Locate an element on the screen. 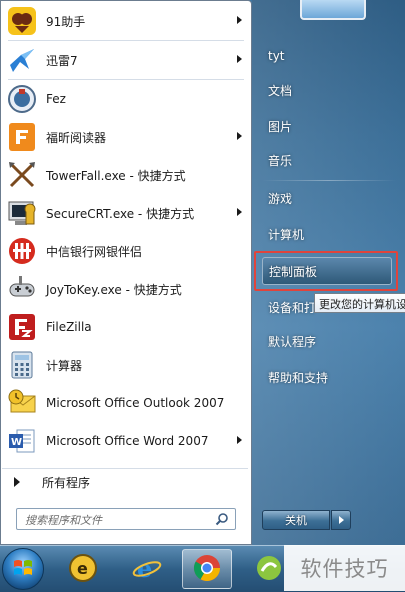 The width and height of the screenshot is (405, 592). all-programs-label: 所有程序 is located at coordinates (66, 482).